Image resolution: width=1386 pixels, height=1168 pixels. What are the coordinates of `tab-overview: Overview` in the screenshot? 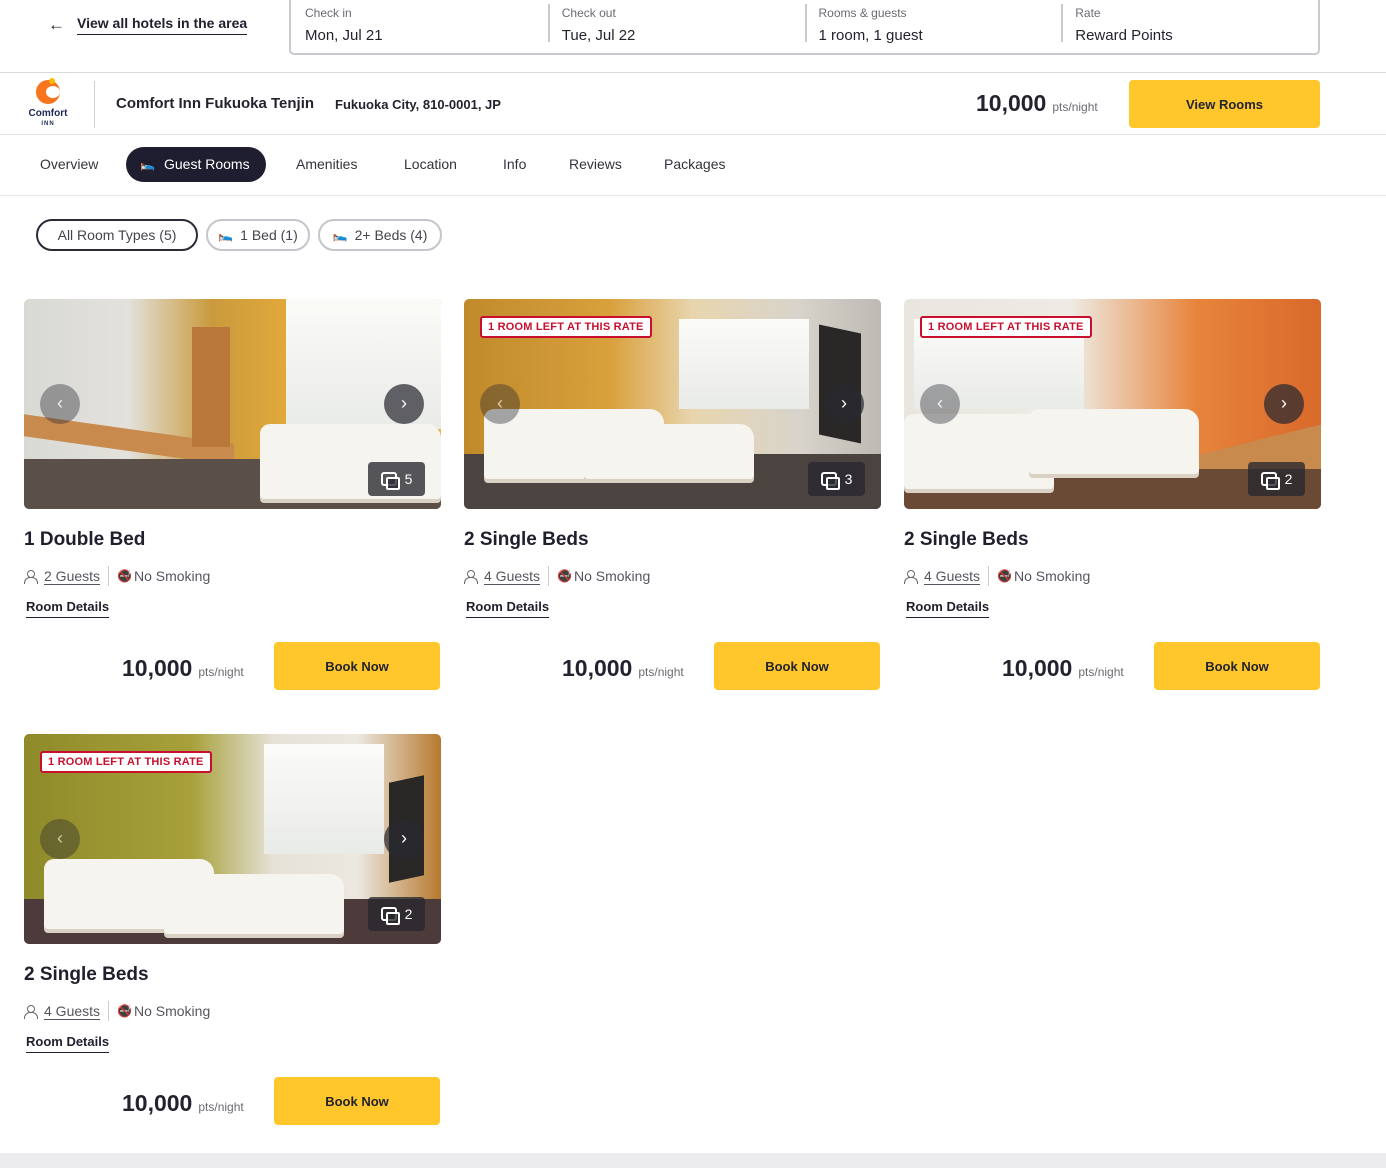 It's located at (69, 164).